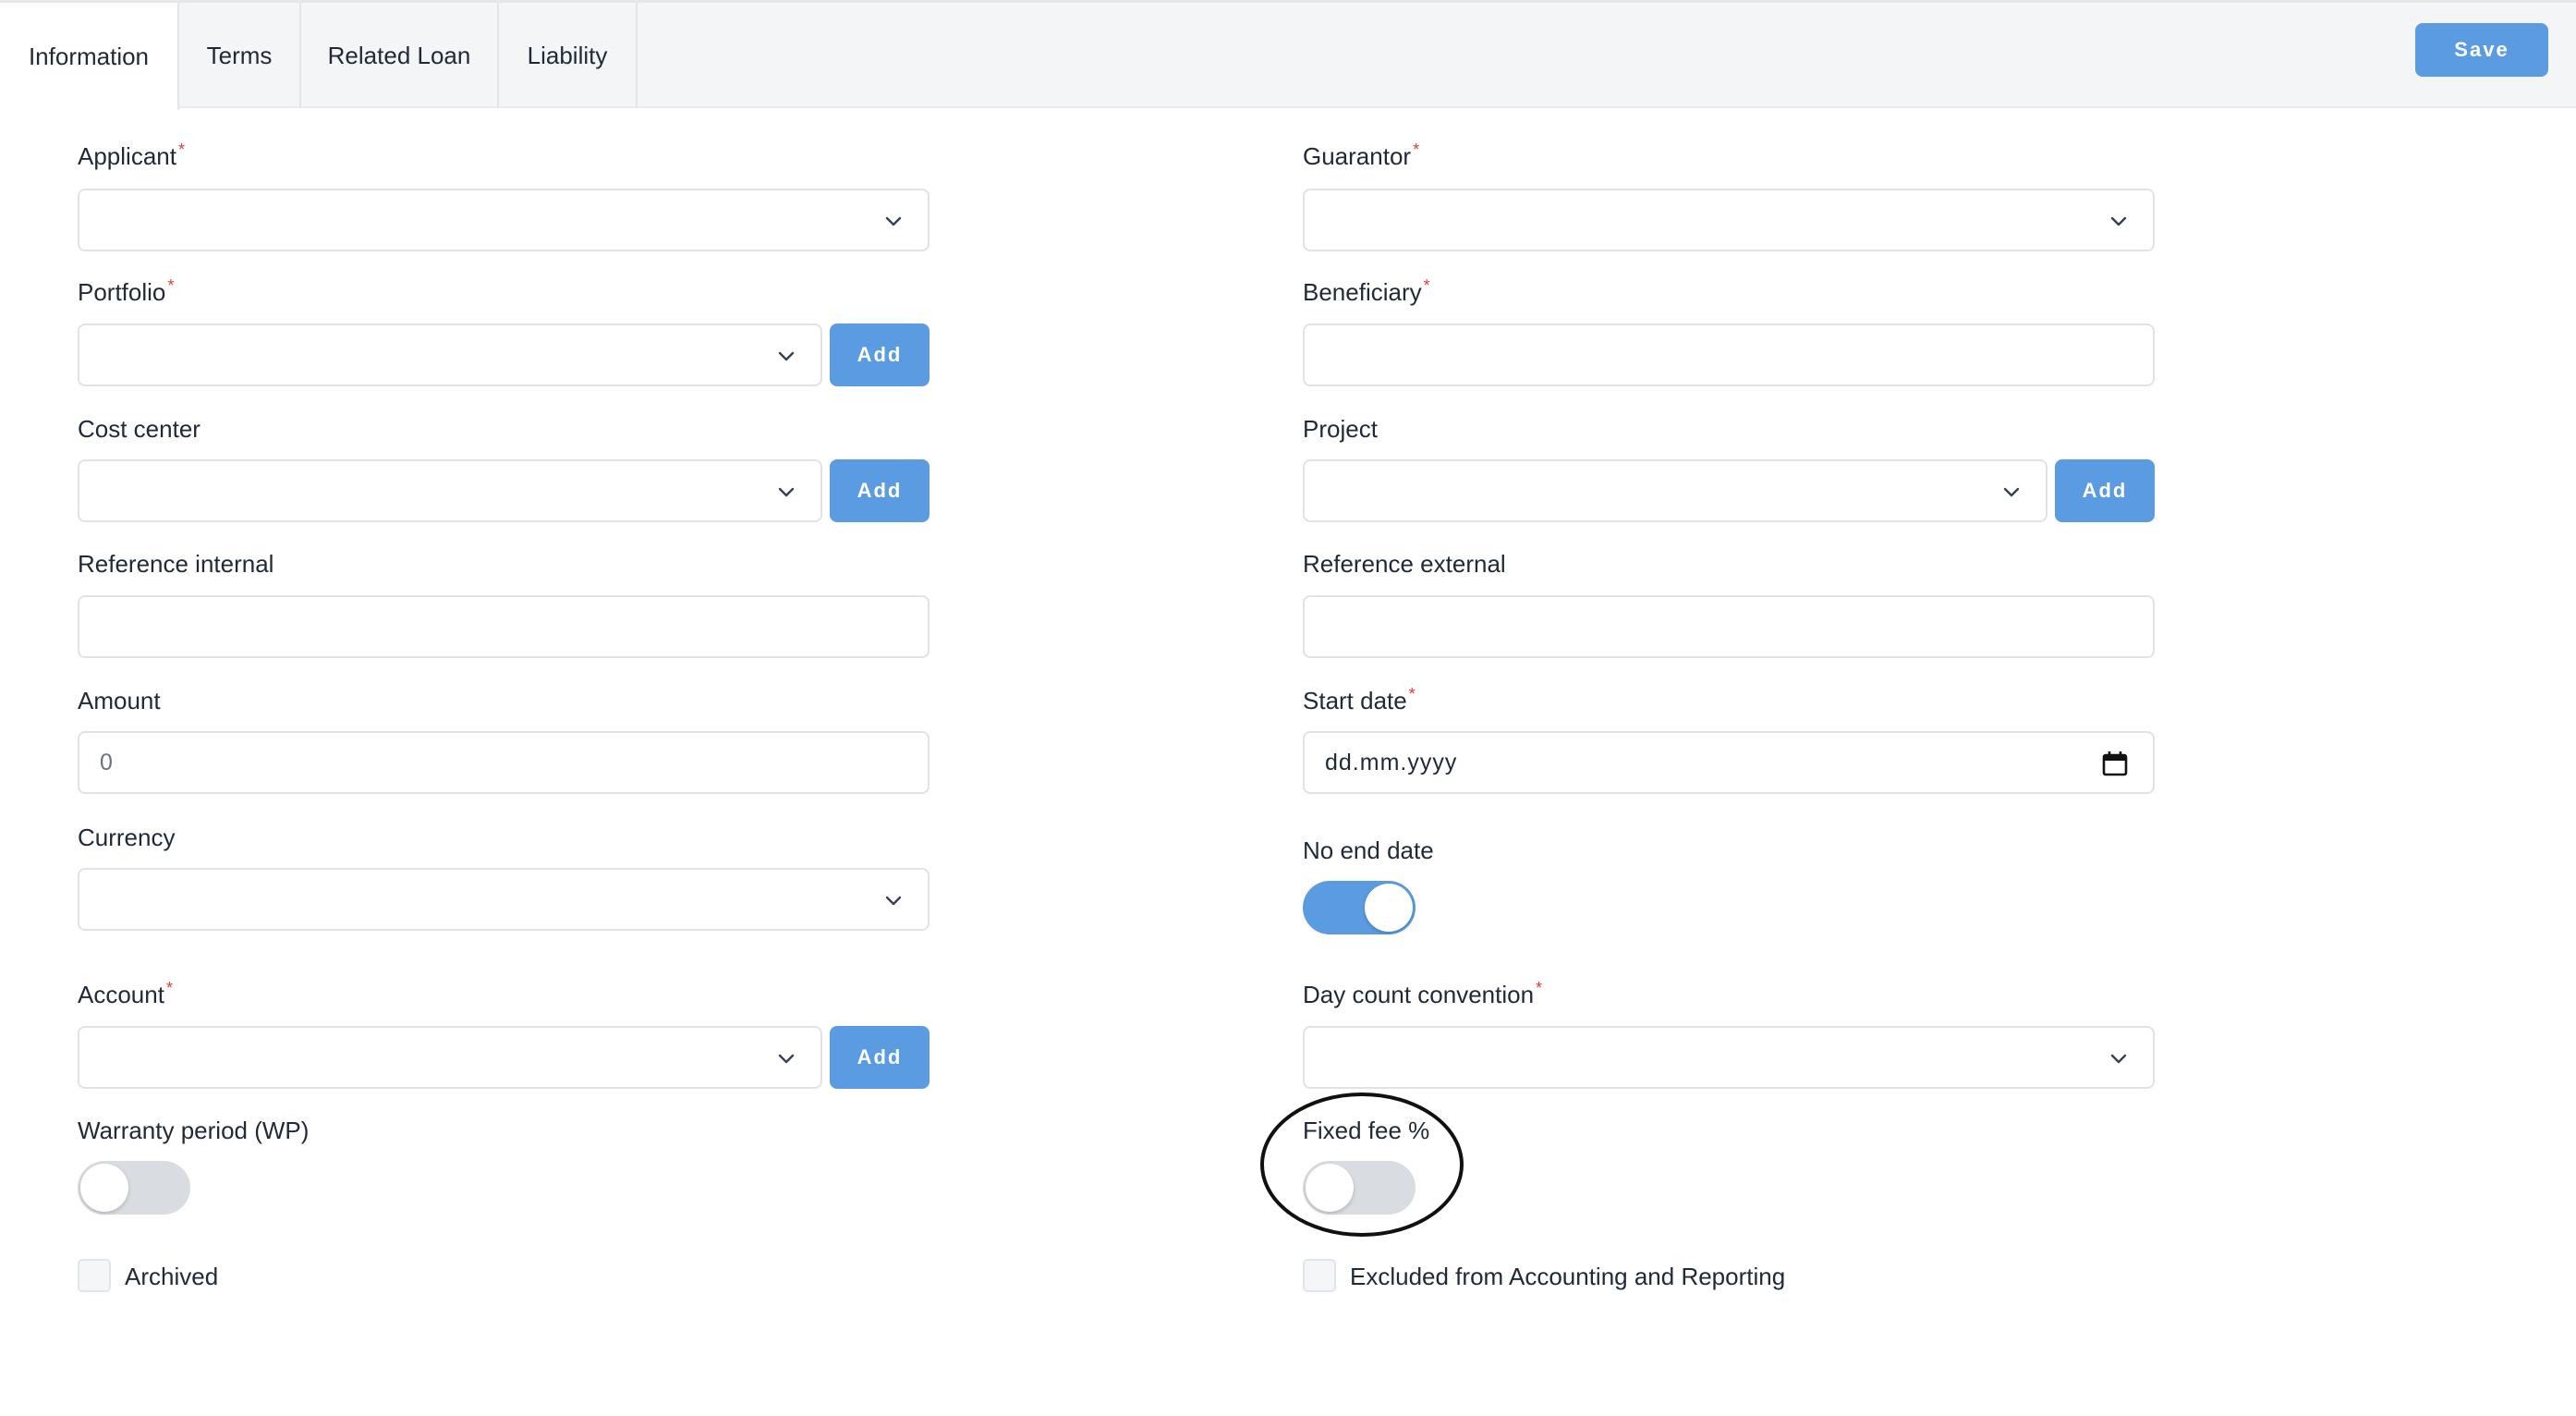 The image size is (2576, 1416). What do you see at coordinates (1340, 429) in the screenshot?
I see `project-label: Project` at bounding box center [1340, 429].